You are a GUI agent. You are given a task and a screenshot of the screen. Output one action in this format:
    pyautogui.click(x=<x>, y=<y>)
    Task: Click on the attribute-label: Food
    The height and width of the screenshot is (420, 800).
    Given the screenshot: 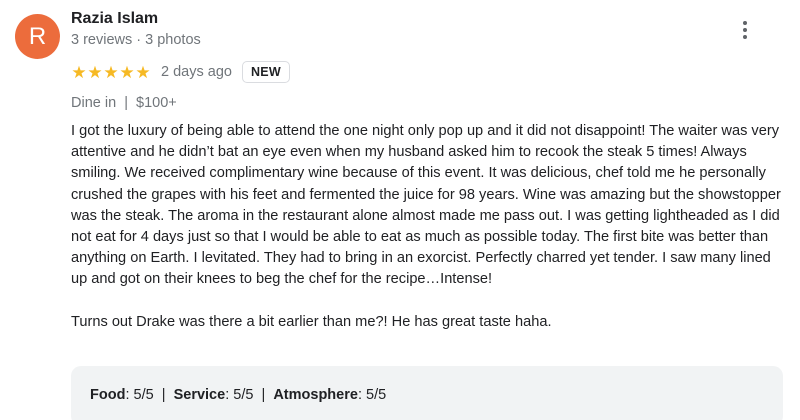 What is the action you would take?
    pyautogui.click(x=108, y=395)
    